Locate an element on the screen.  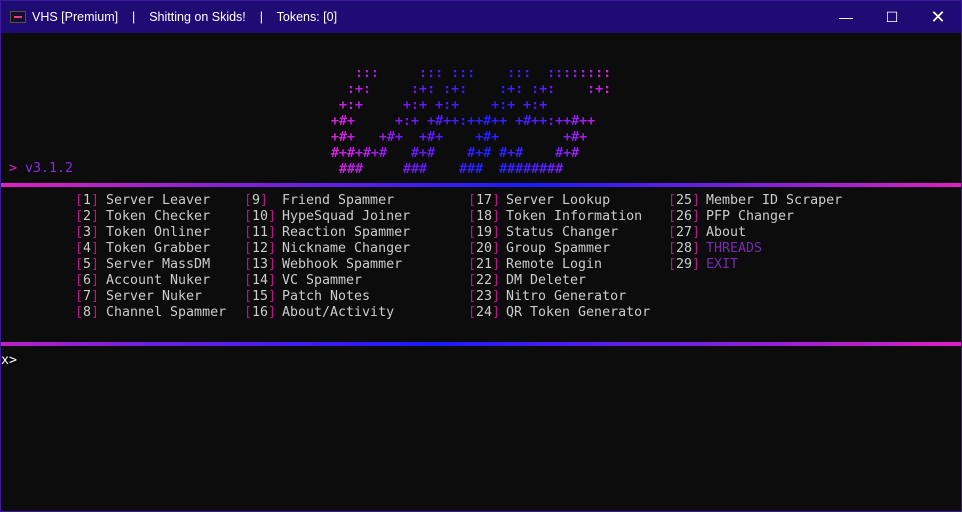
menu-item-hypesquad-joiner: [10] HypeSquad Joiner is located at coordinates (327, 217).